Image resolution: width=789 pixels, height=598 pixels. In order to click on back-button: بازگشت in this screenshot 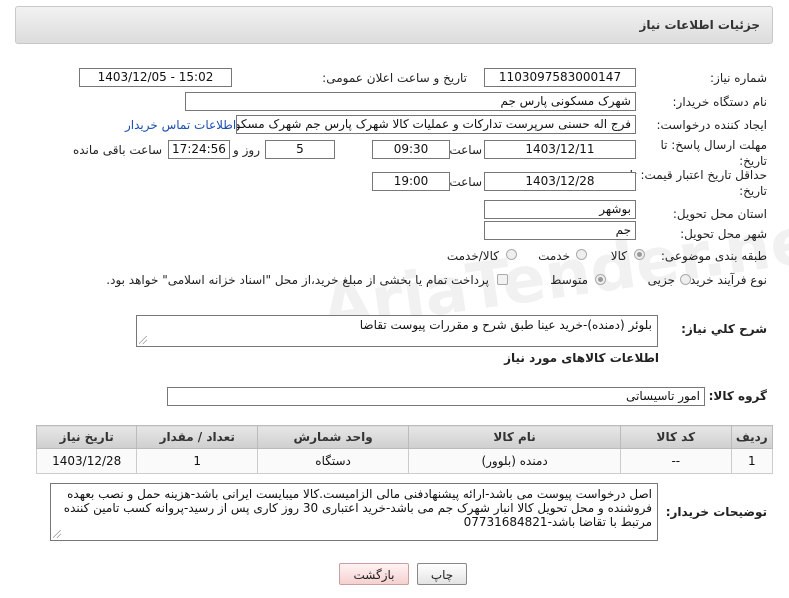, I will do `click(374, 574)`.